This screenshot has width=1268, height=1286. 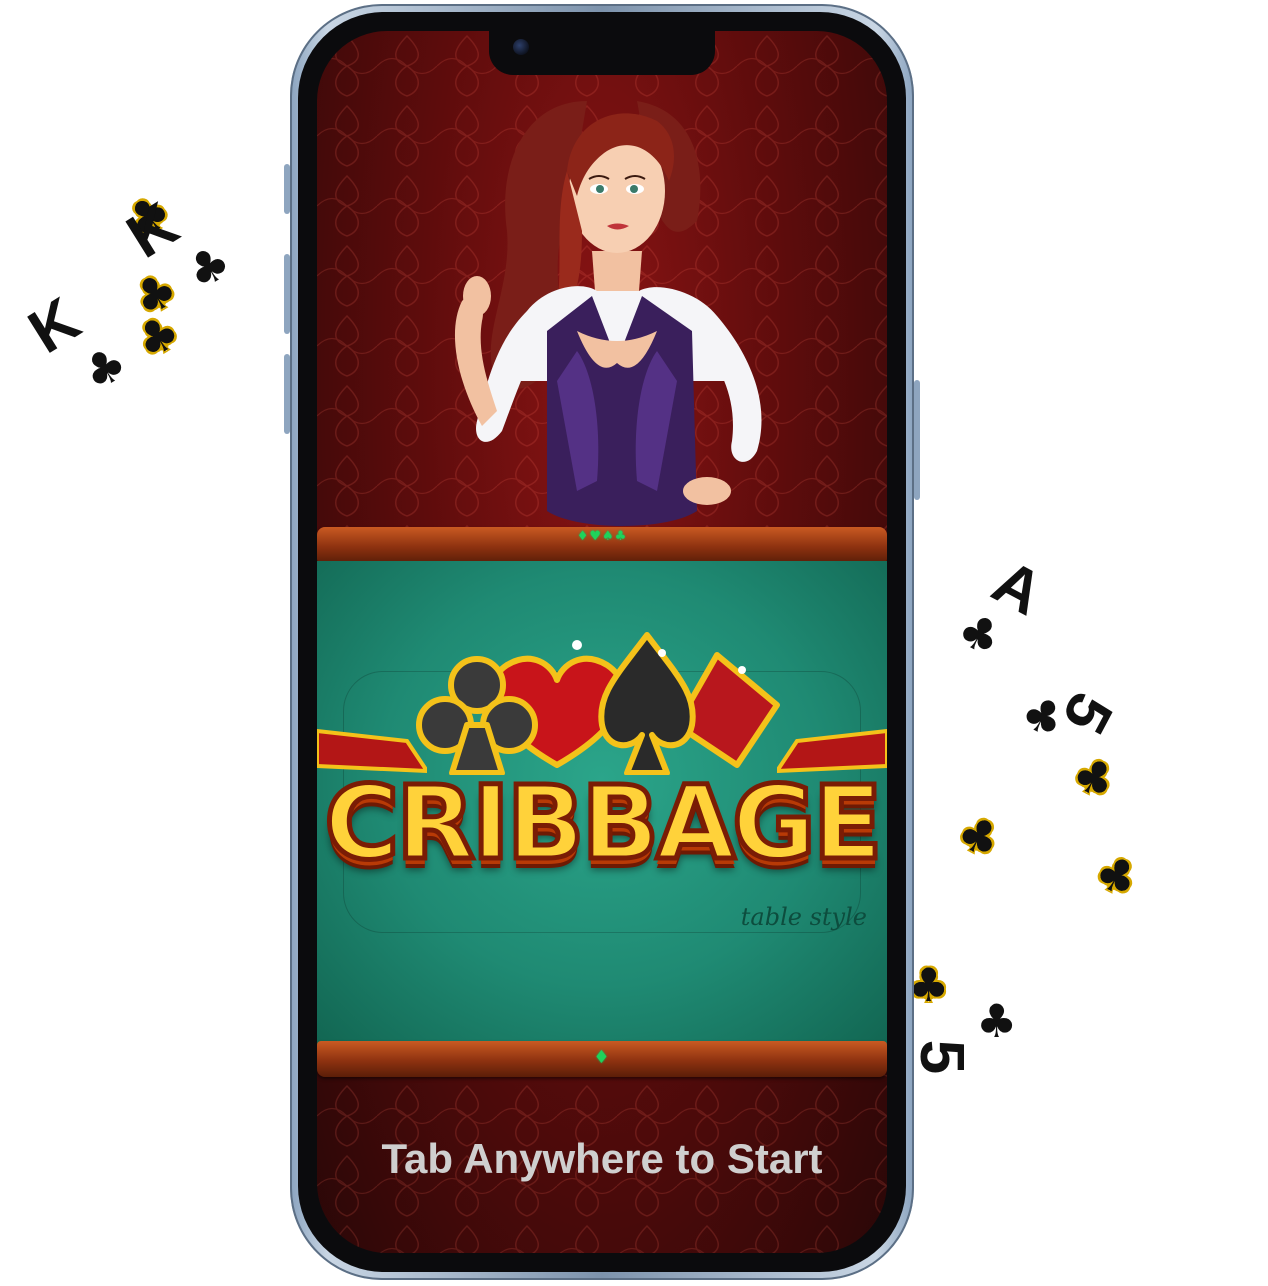 What do you see at coordinates (602, 545) in the screenshot?
I see `table-rail-top: ♦♥♠♣` at bounding box center [602, 545].